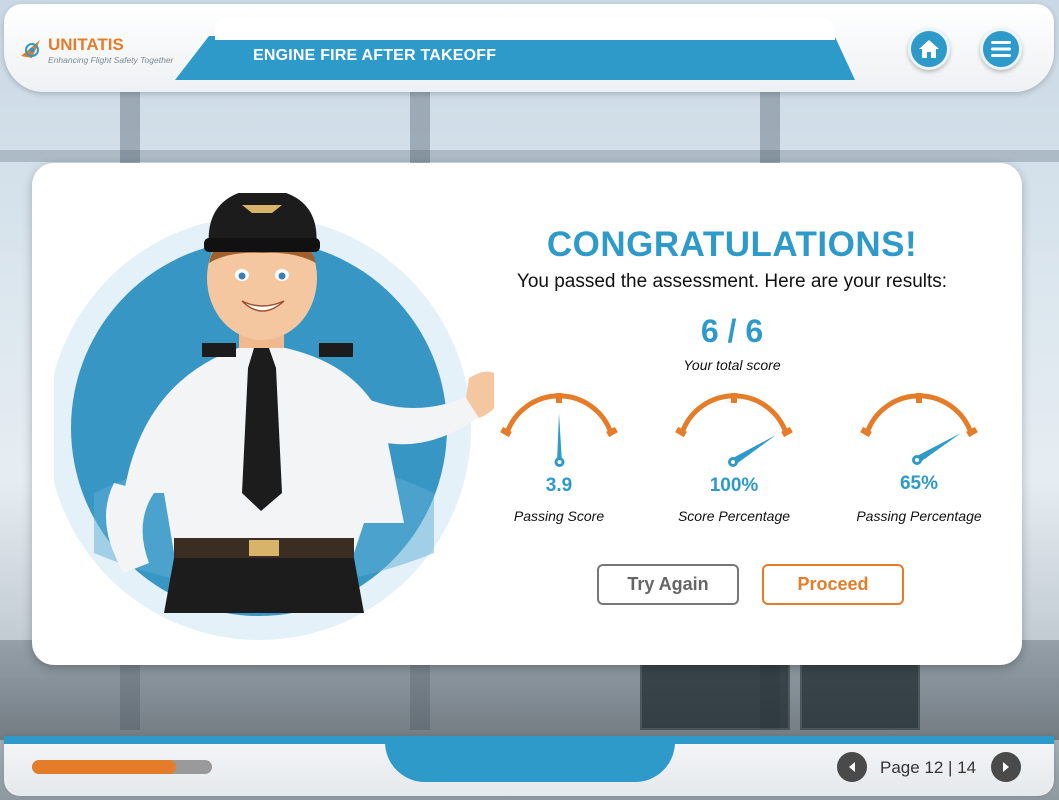  I want to click on window-frame, so click(529, 156).